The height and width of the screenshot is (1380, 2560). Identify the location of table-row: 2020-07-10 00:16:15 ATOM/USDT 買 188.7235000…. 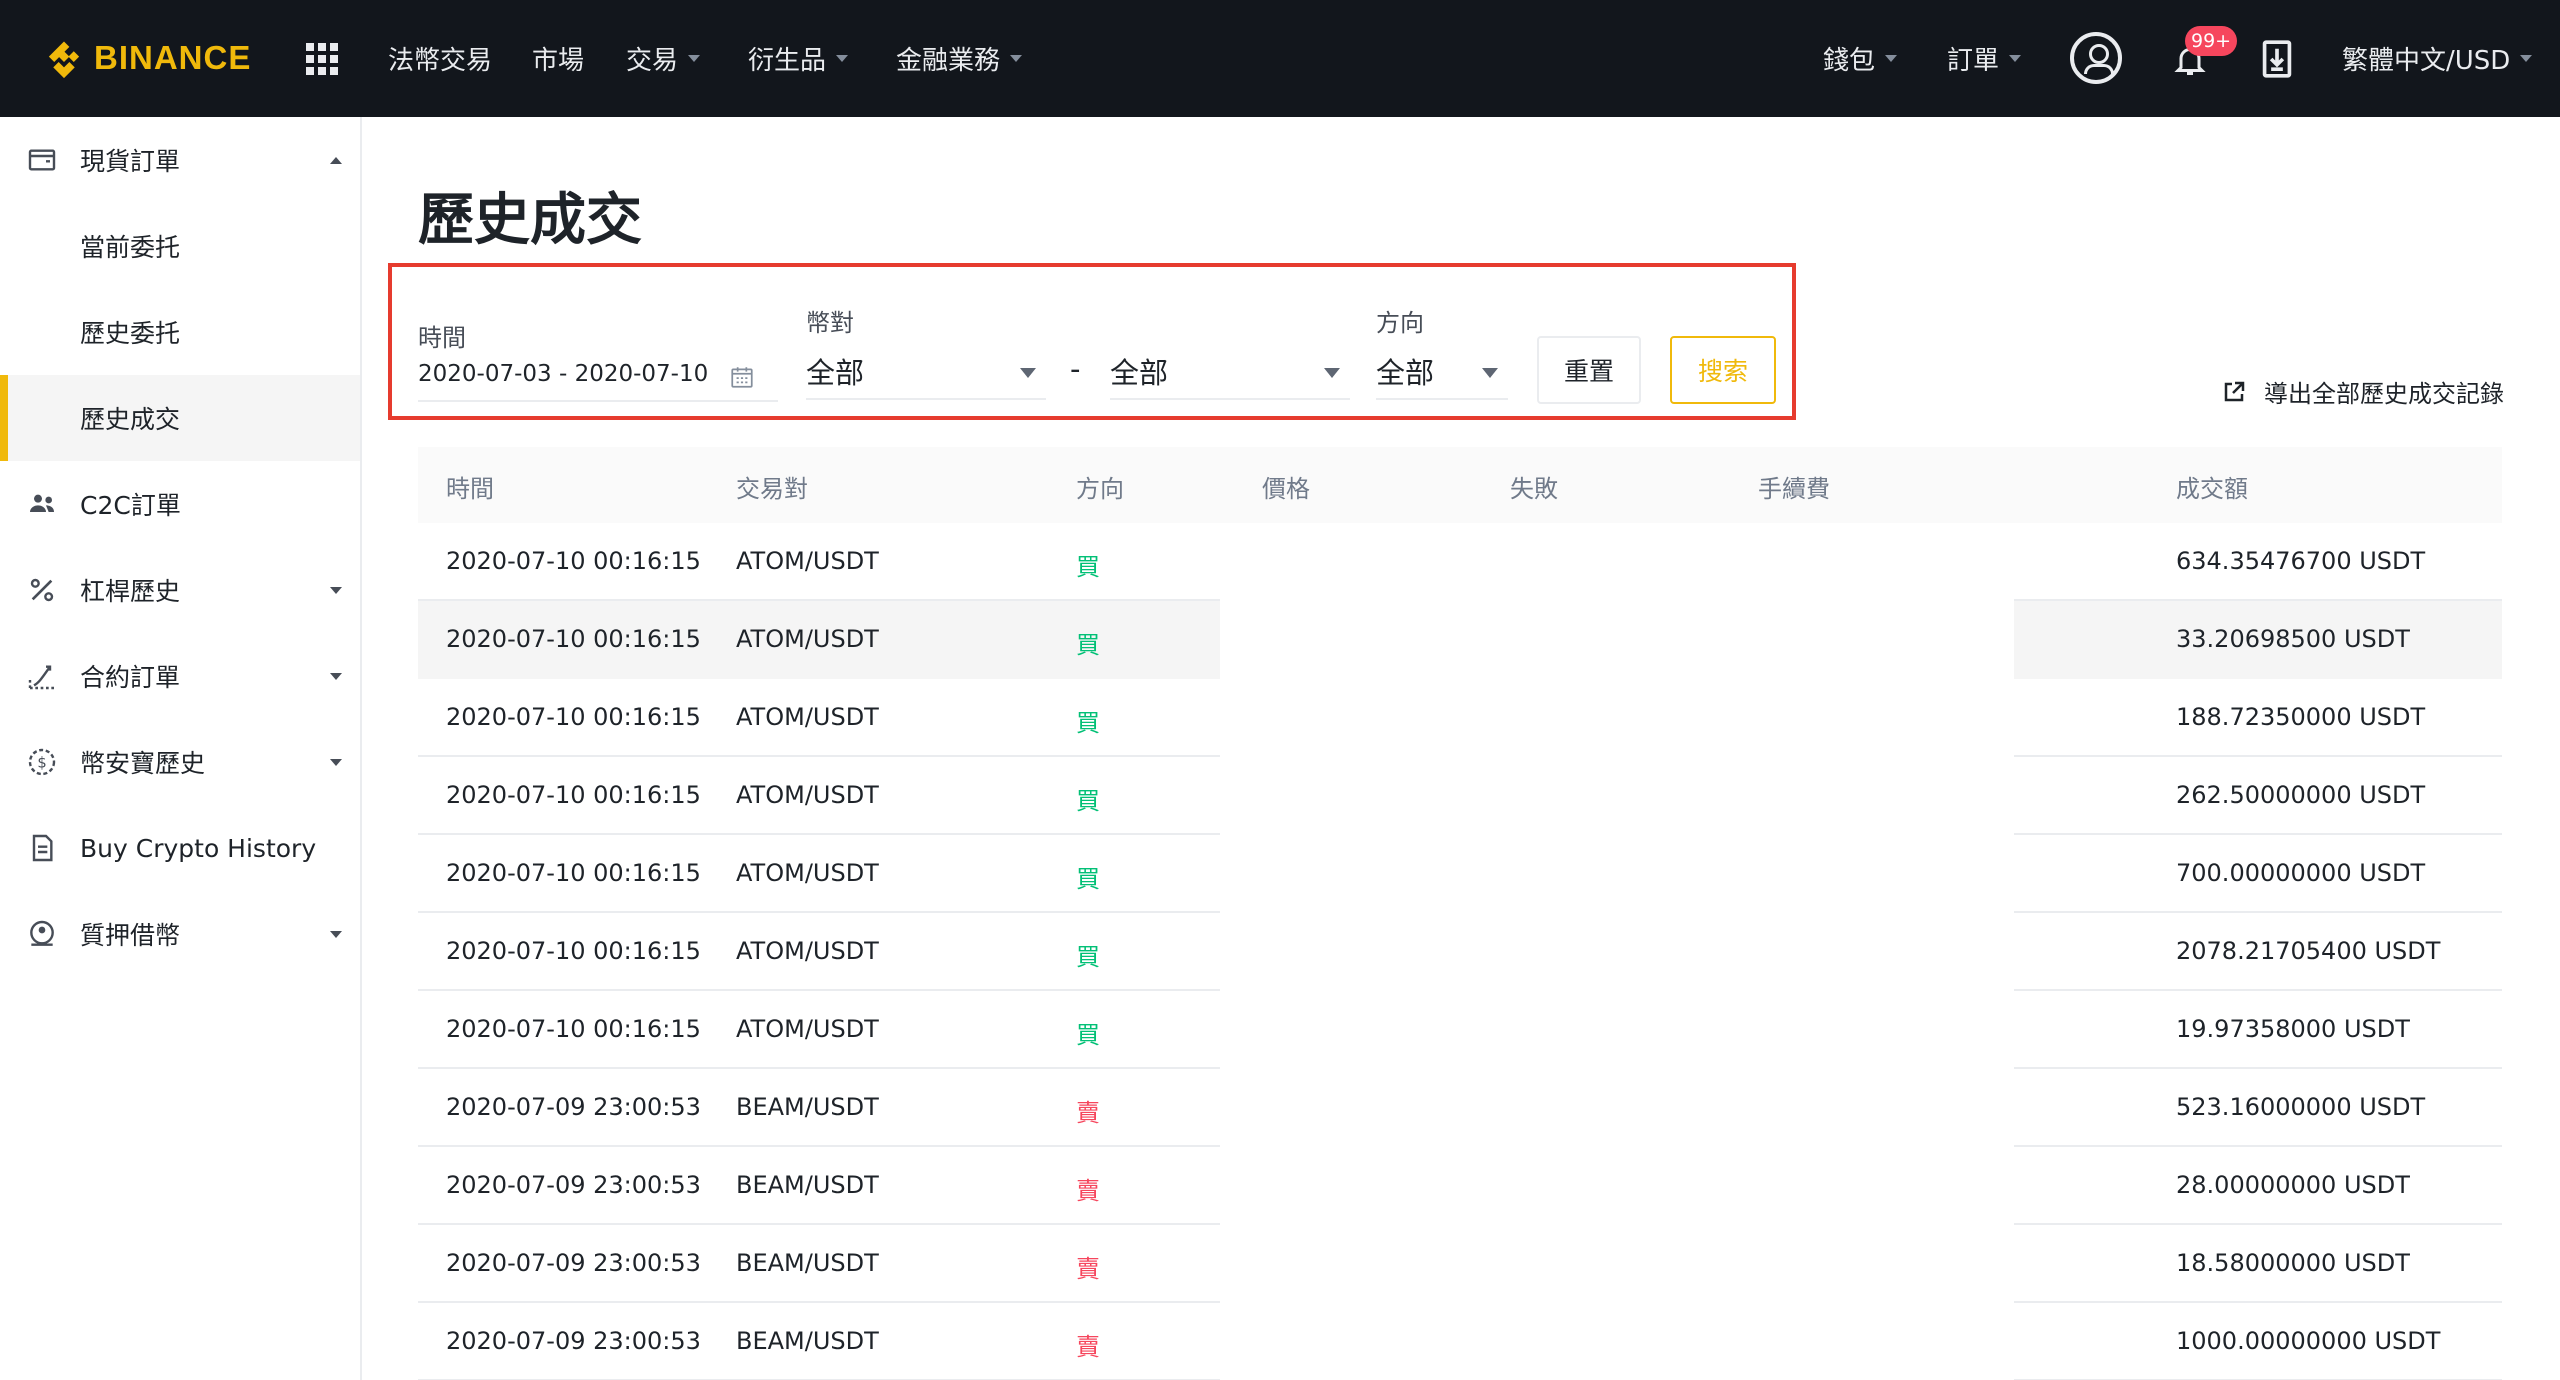
(1460, 718).